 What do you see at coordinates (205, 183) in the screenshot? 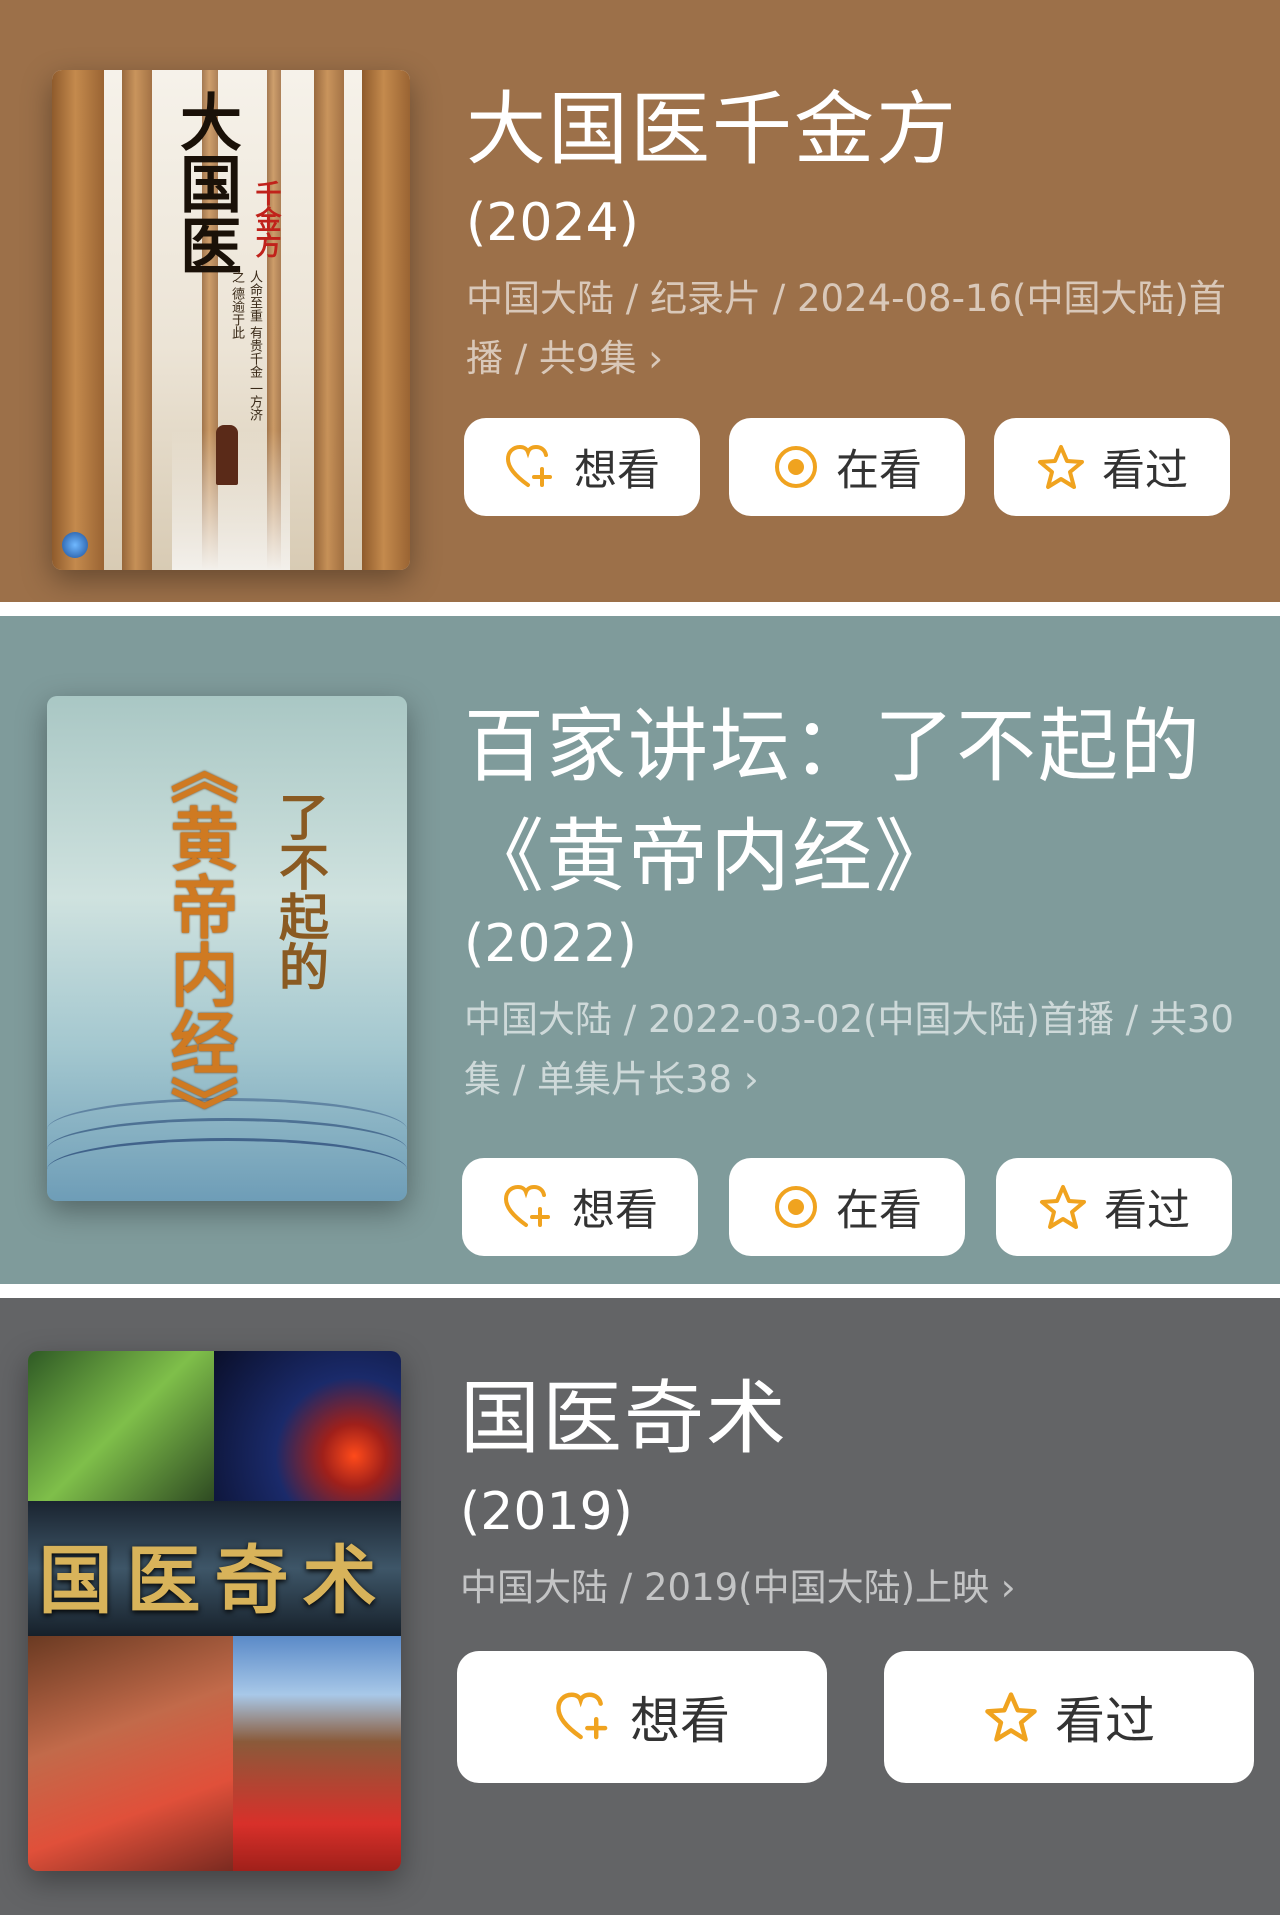
I see `poster-title: 大国医` at bounding box center [205, 183].